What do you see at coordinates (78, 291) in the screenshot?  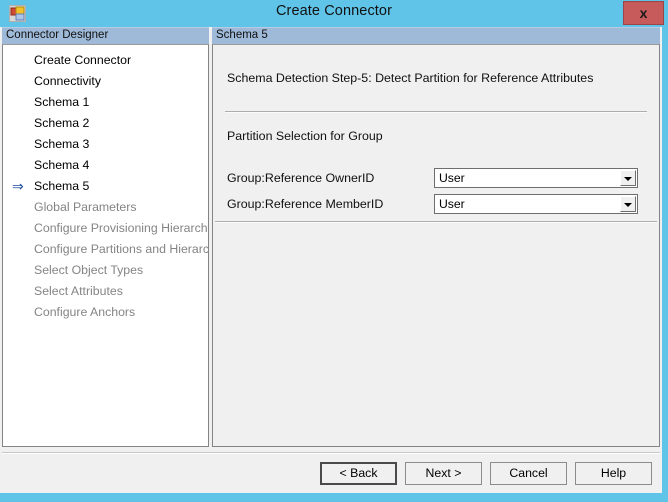 I see `sidebar-item-label: Select Attributes` at bounding box center [78, 291].